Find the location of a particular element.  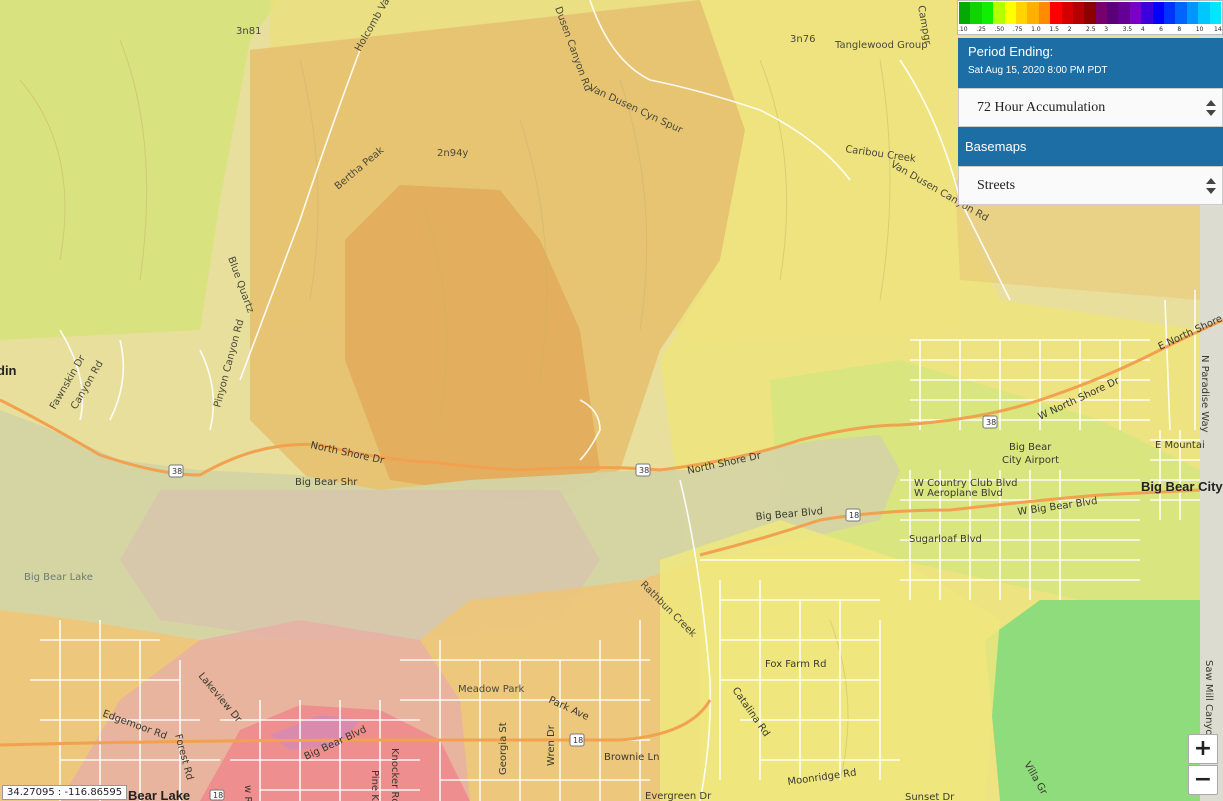

legend-tick: 2.5 is located at coordinates (1091, 29).